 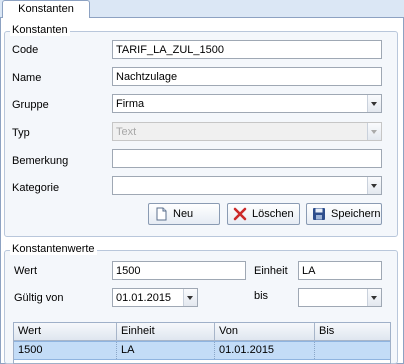 I want to click on speichern-button: Speichern, so click(x=344, y=214).